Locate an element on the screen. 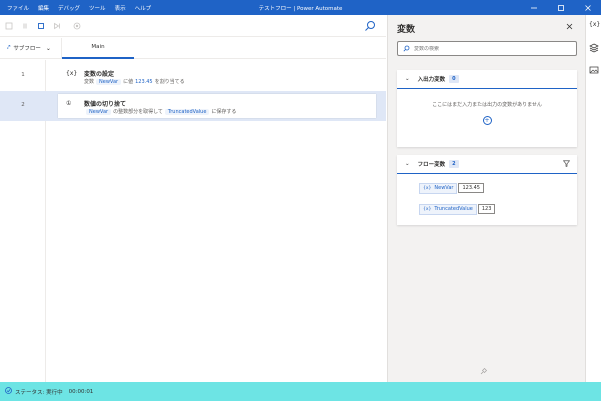  stop-button is located at coordinates (41, 26).